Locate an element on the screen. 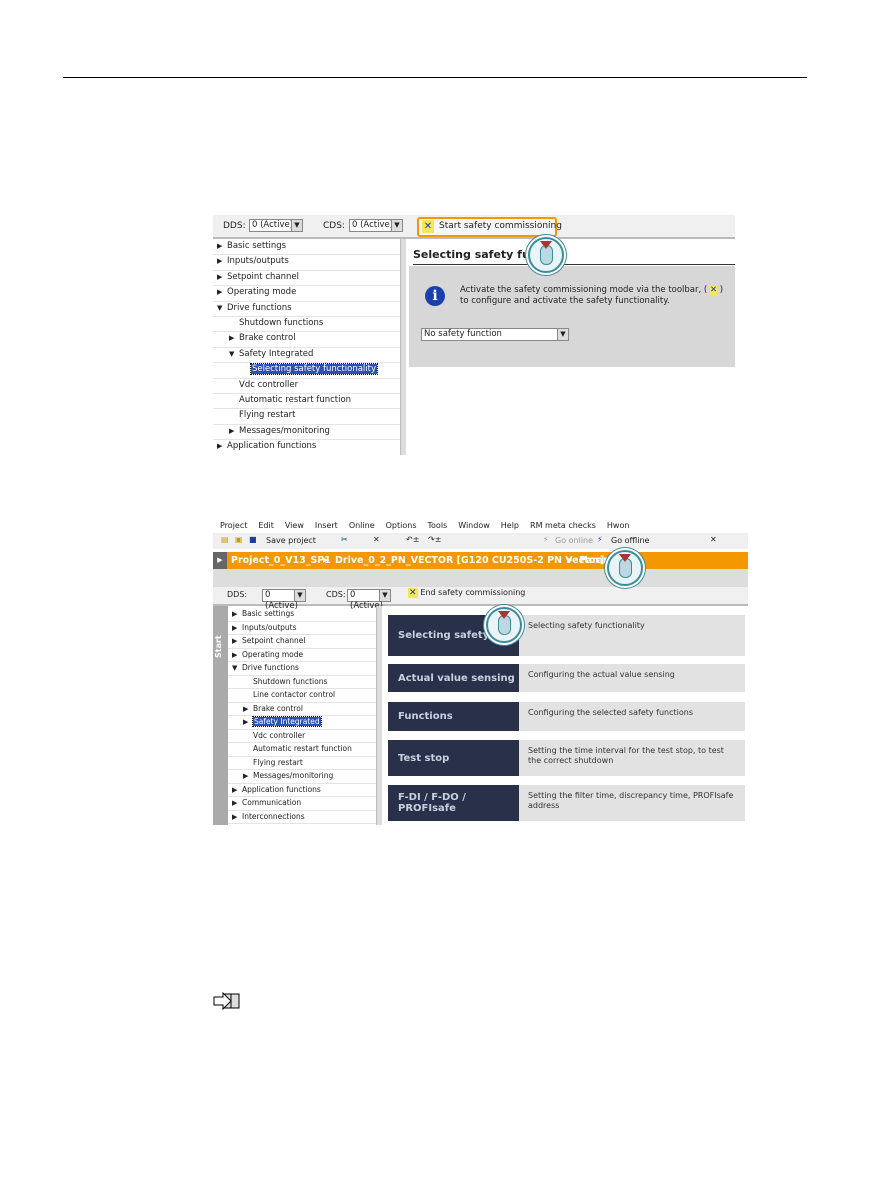 The width and height of the screenshot is (893, 1191). tree-item: Line contactor control is located at coordinates (302, 695).